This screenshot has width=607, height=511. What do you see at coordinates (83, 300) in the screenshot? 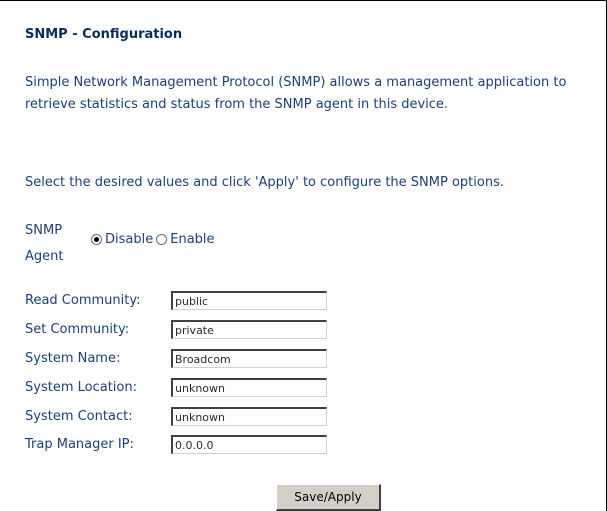
I see `read-community-label: Read Community:` at bounding box center [83, 300].